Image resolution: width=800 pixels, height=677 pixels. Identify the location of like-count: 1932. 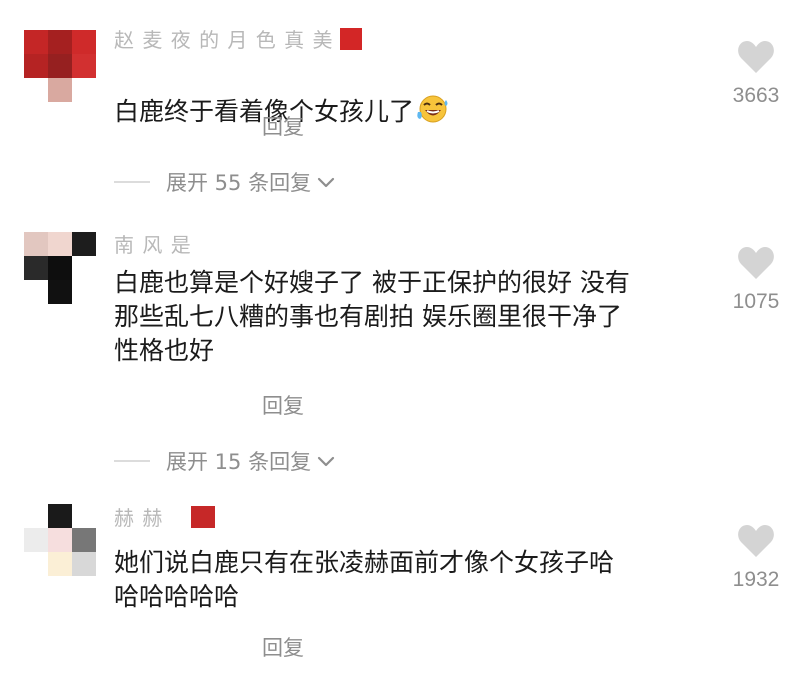
(756, 579).